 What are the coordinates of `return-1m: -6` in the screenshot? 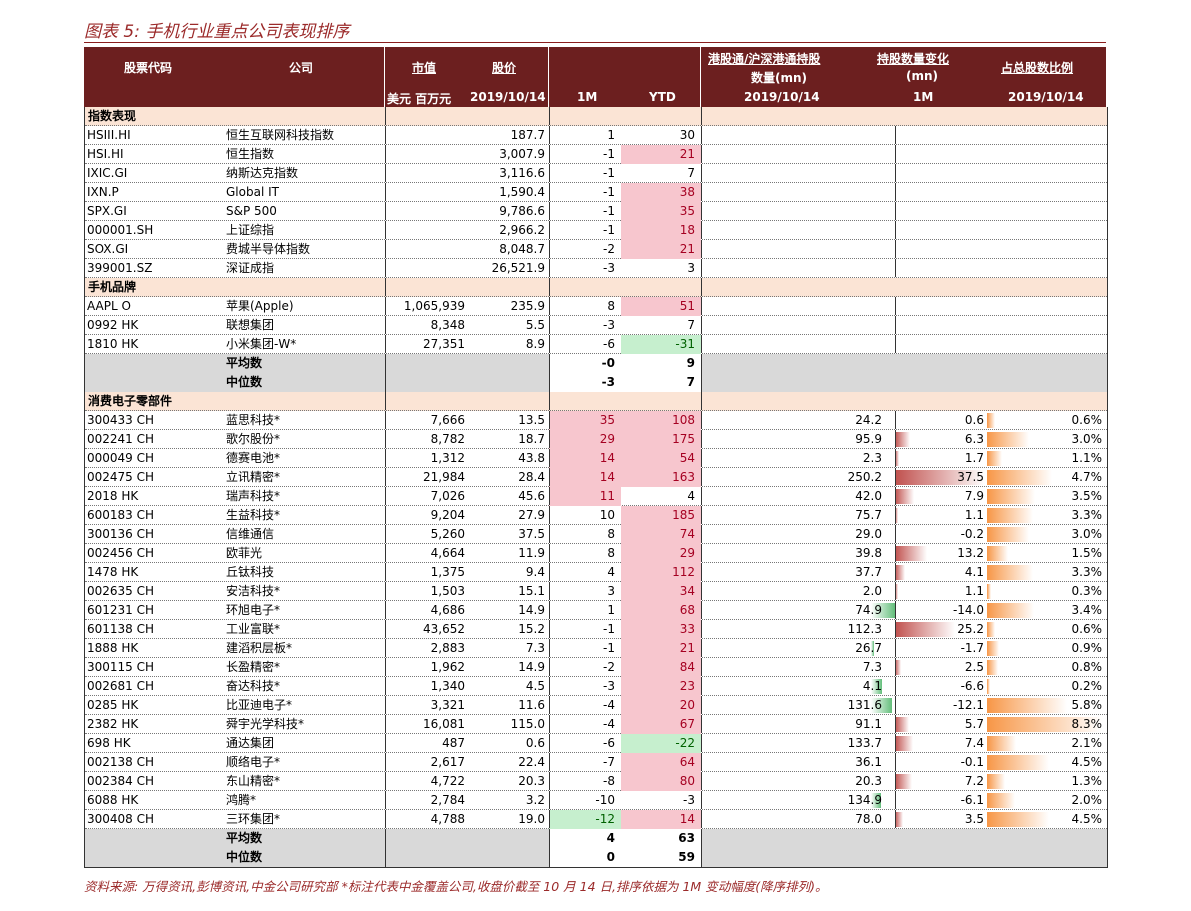 It's located at (609, 344).